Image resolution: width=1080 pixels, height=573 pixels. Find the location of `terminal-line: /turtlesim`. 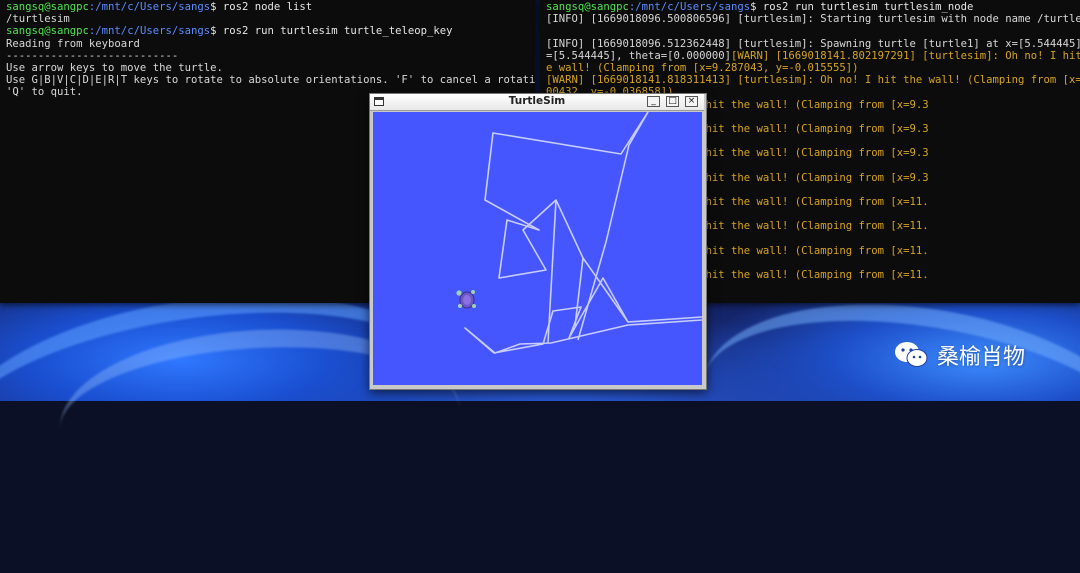

terminal-line: /turtlesim is located at coordinates (267, 19).